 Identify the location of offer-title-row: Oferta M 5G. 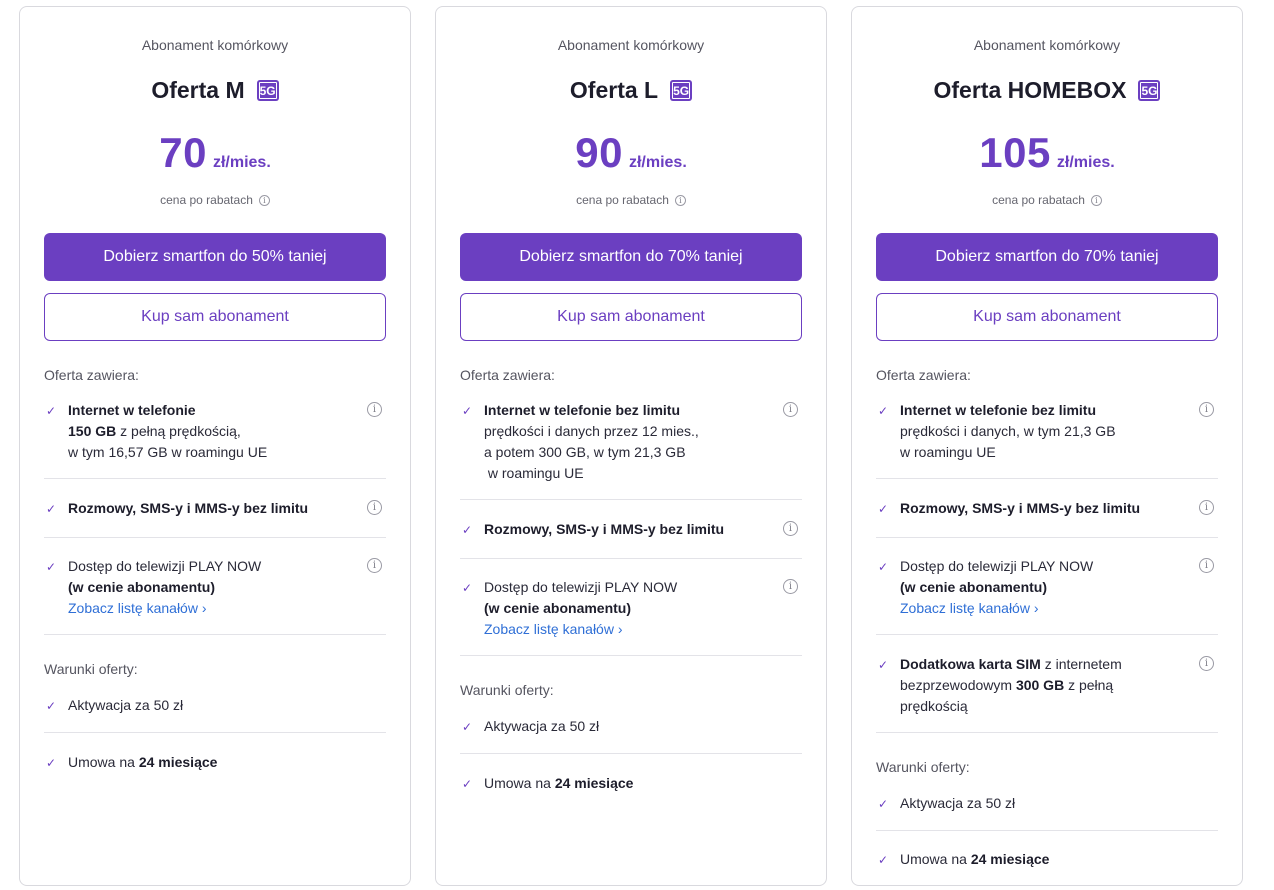
(215, 90).